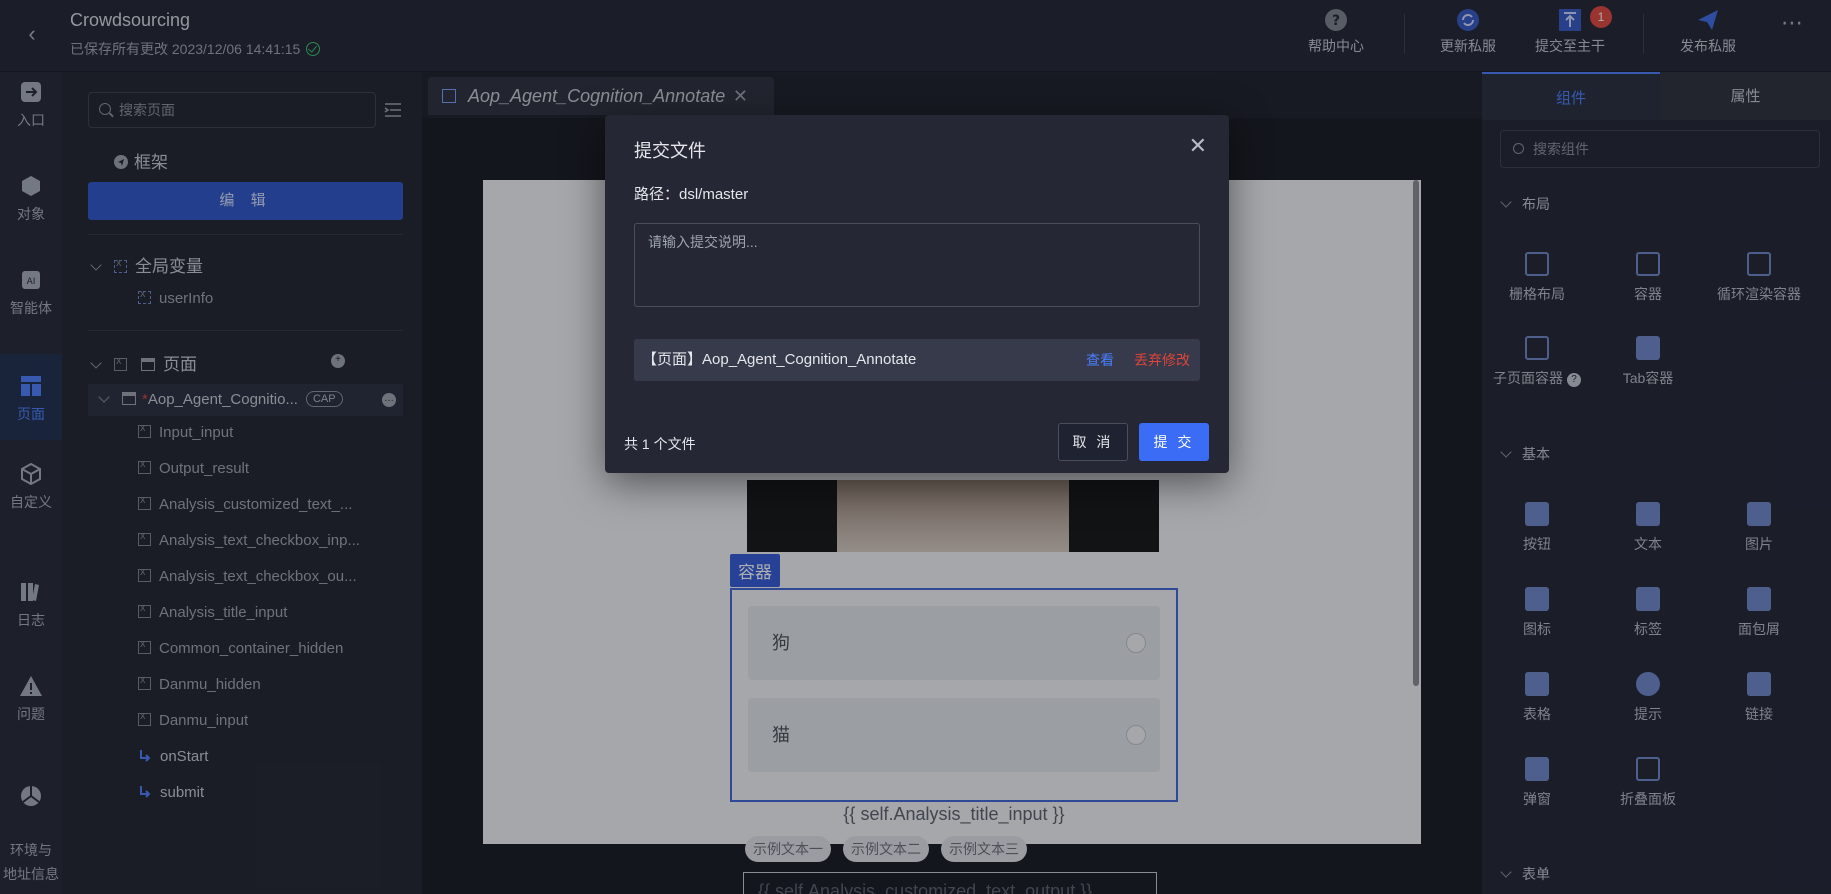  What do you see at coordinates (1093, 442) in the screenshot?
I see `cancel-button: 取 消` at bounding box center [1093, 442].